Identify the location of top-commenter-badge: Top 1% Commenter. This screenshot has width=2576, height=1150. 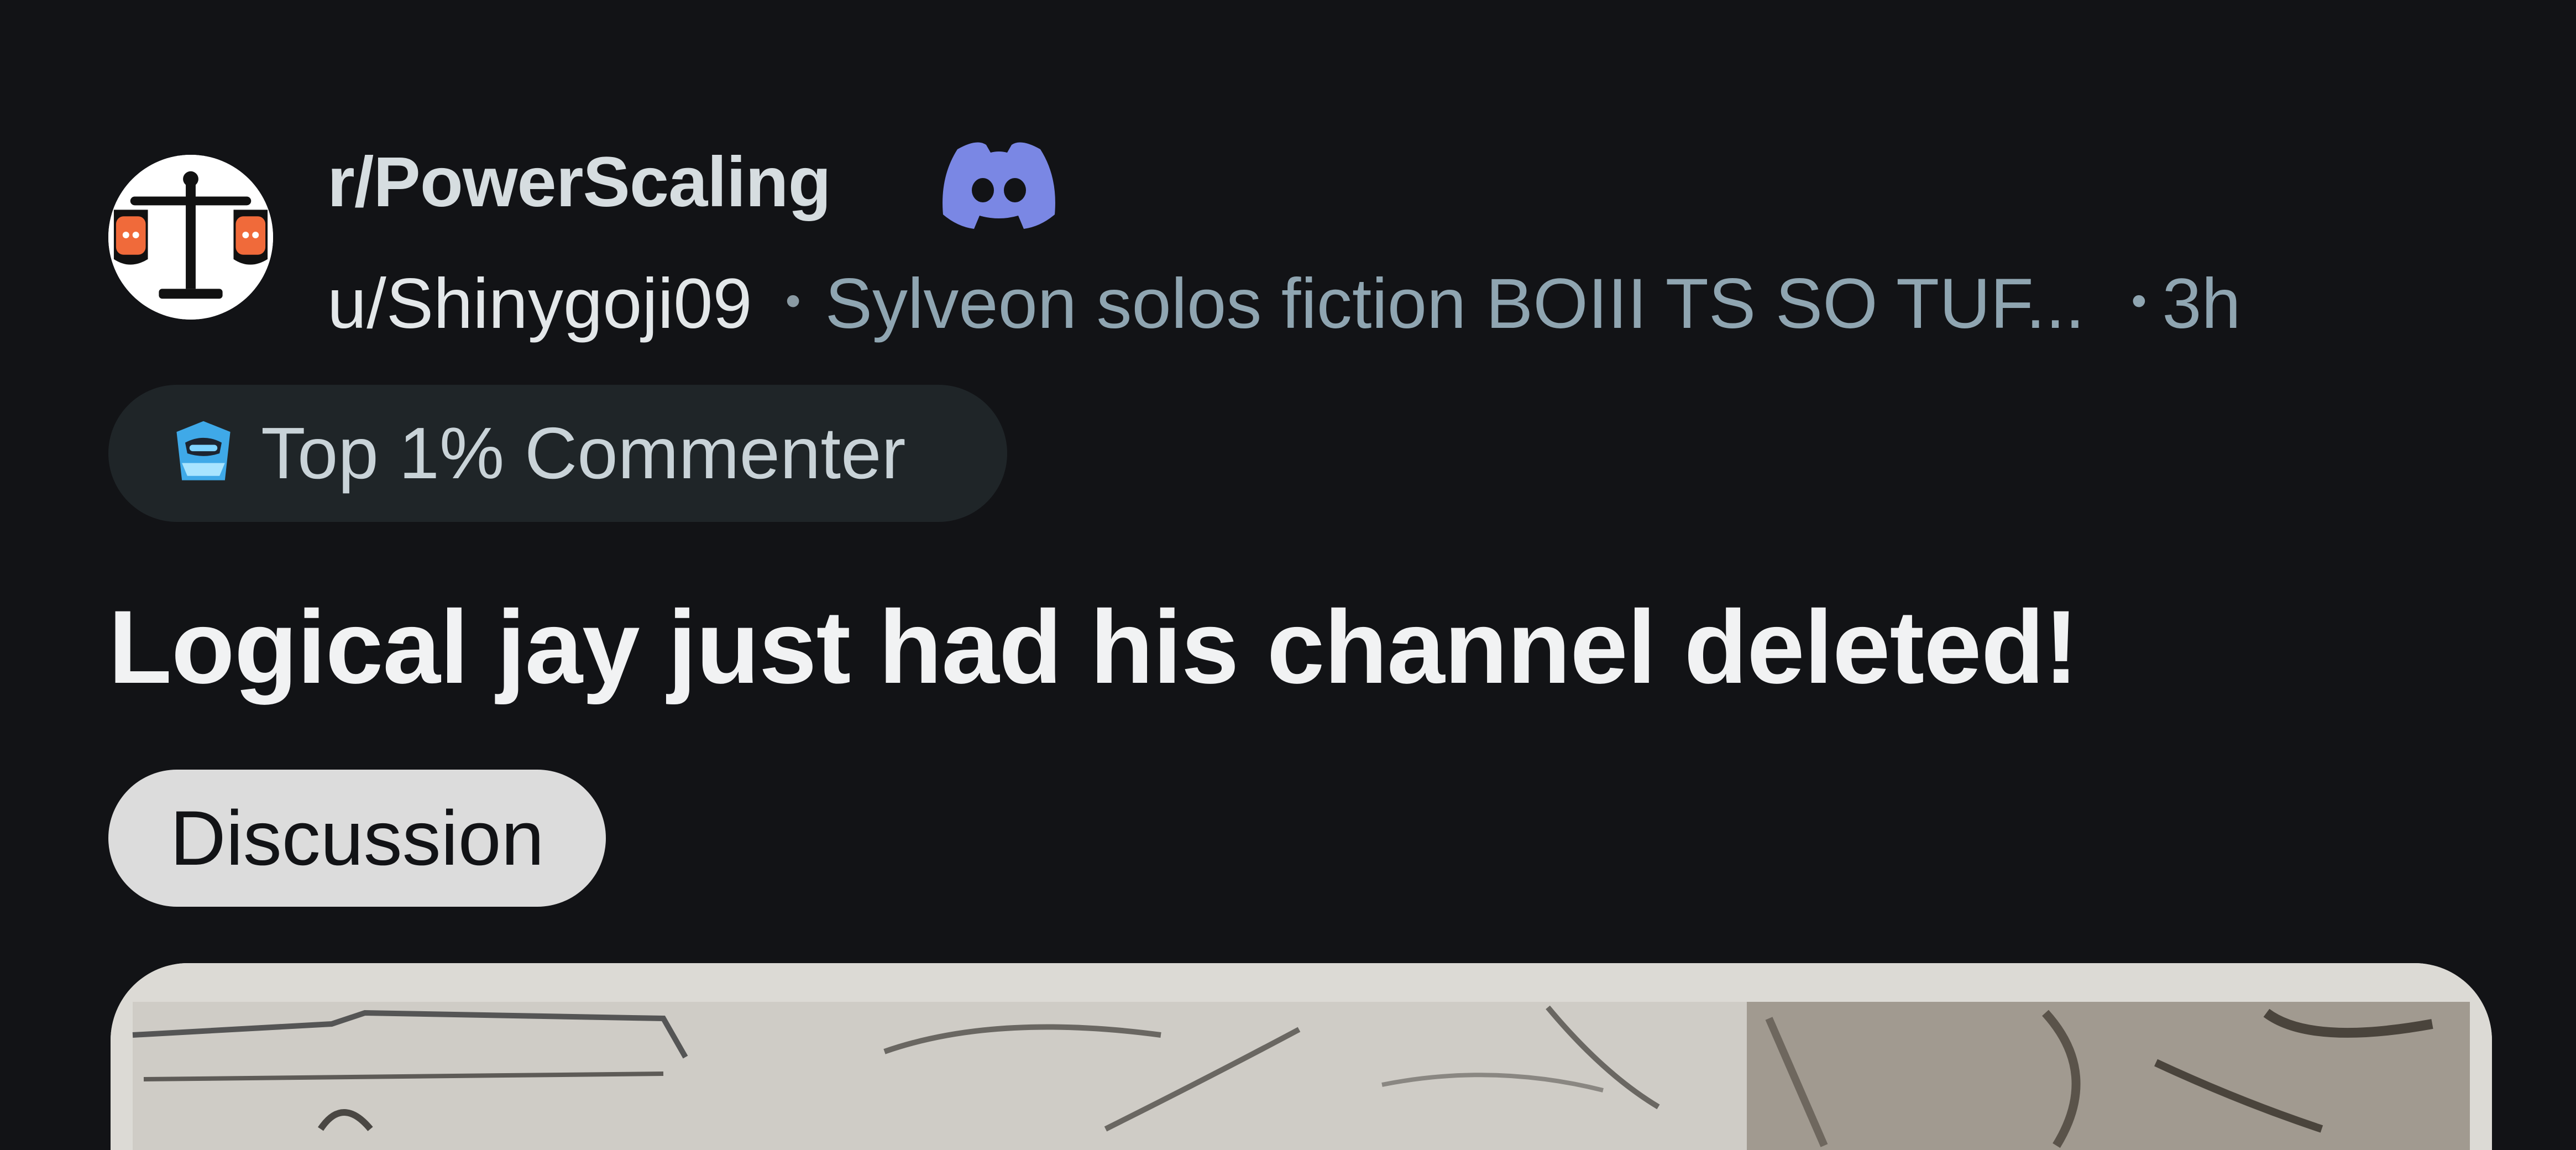
(557, 453).